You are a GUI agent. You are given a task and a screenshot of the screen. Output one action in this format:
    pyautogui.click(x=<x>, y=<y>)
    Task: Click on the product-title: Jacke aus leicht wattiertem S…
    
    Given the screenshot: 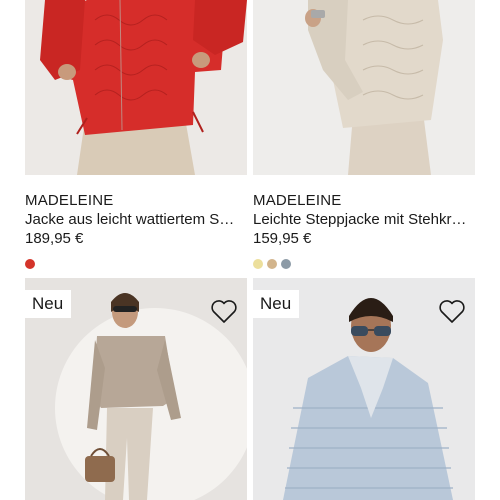 What is the action you would take?
    pyautogui.click(x=136, y=220)
    